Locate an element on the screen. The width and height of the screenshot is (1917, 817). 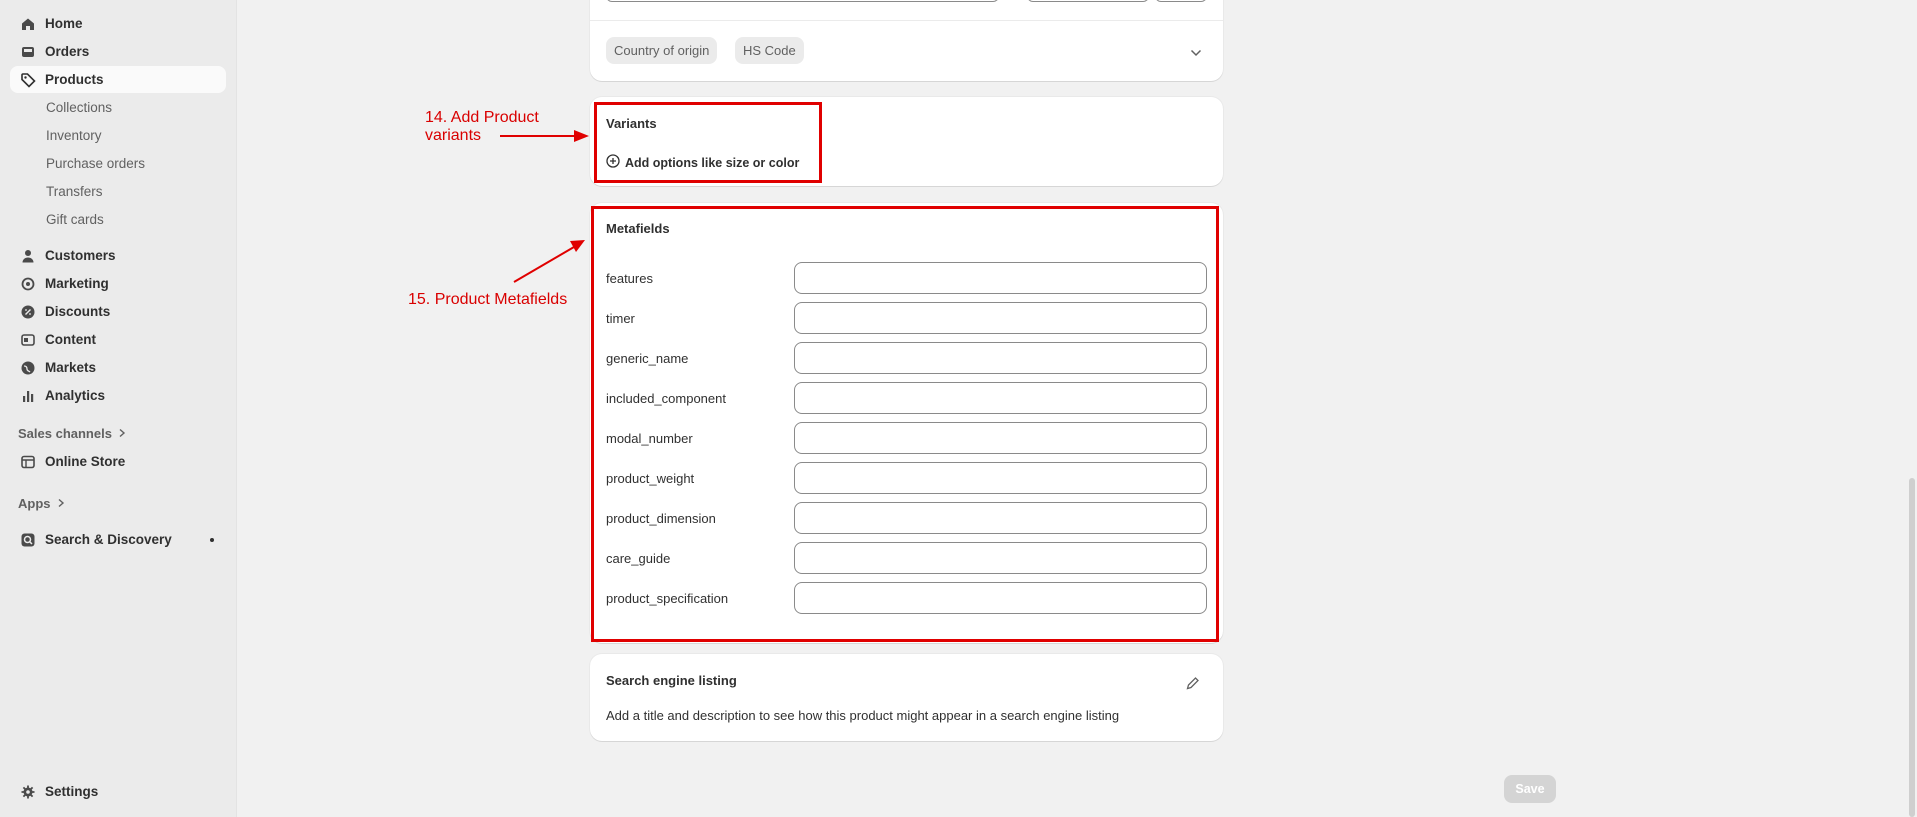
save-button: Save is located at coordinates (1530, 789).